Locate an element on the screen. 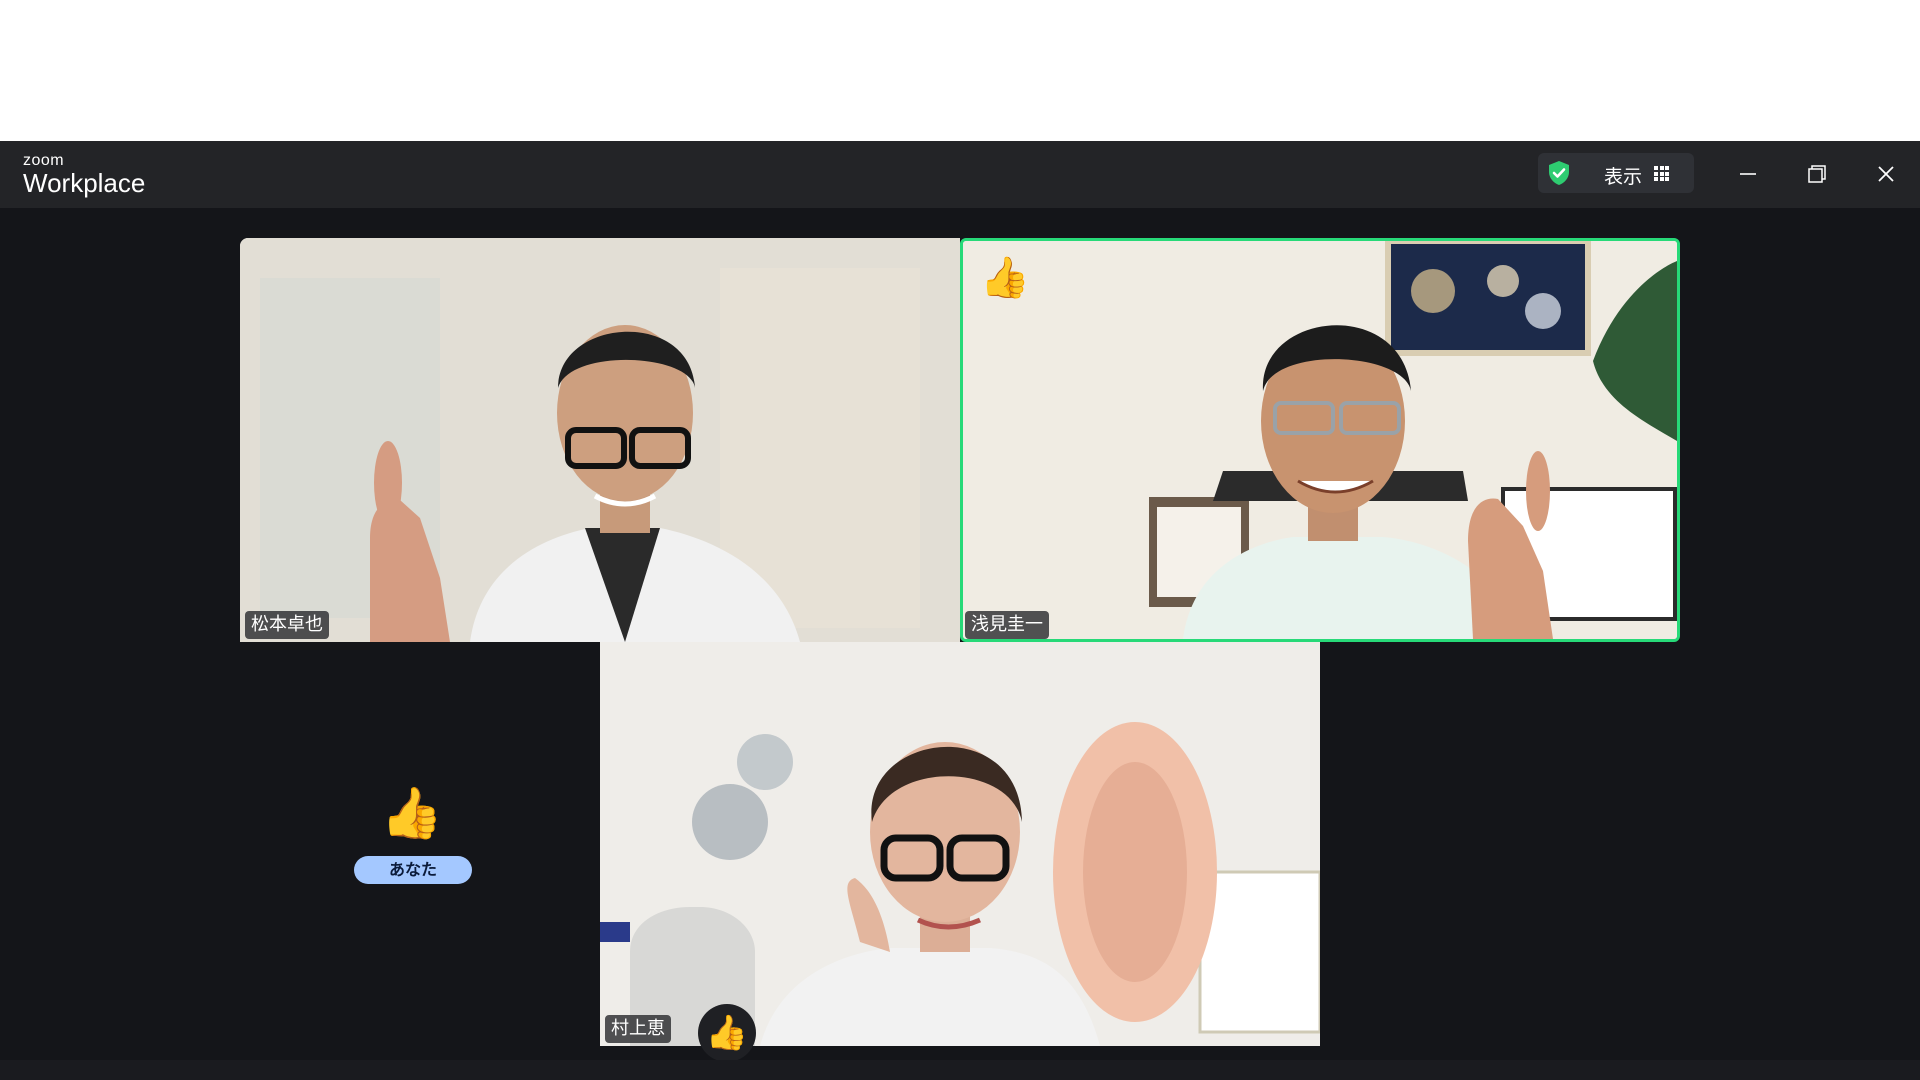 This screenshot has height=1080, width=1920. video-tile-participant-1: 松本卓也 is located at coordinates (600, 440).